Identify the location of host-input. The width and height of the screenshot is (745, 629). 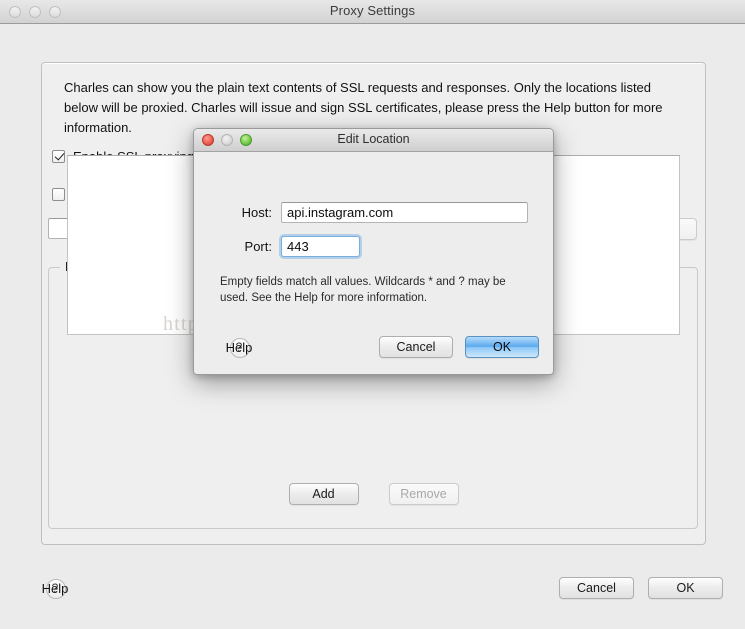
(404, 212).